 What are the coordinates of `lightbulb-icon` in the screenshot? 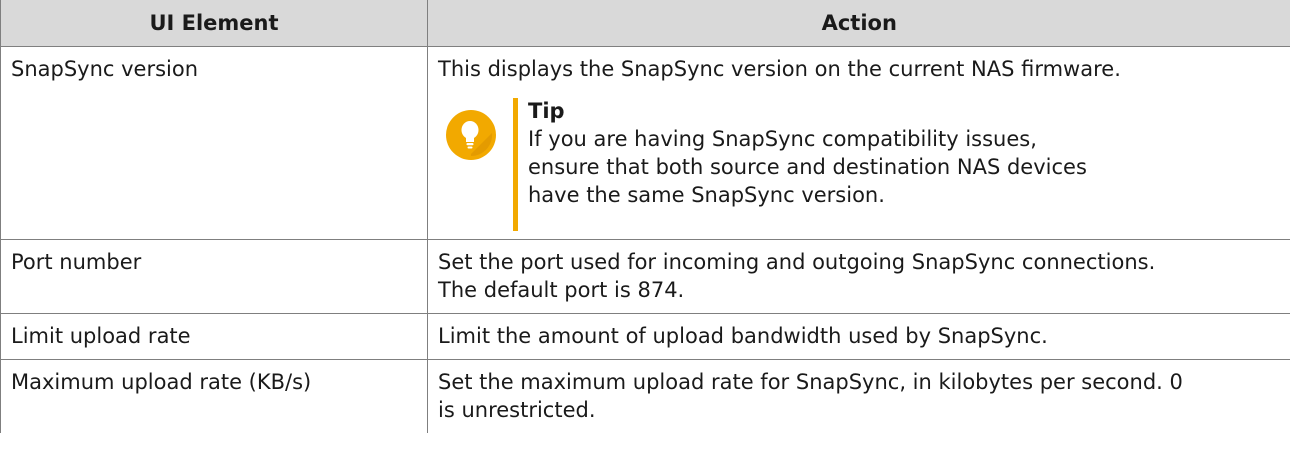 It's located at (471, 135).